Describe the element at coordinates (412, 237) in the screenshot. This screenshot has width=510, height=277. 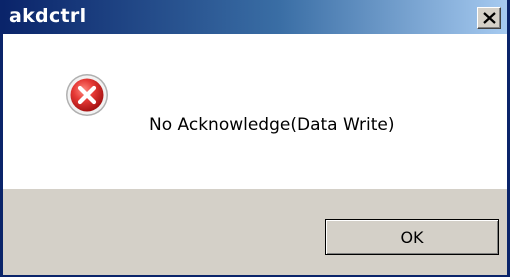
I see `ok-button: OK` at that location.